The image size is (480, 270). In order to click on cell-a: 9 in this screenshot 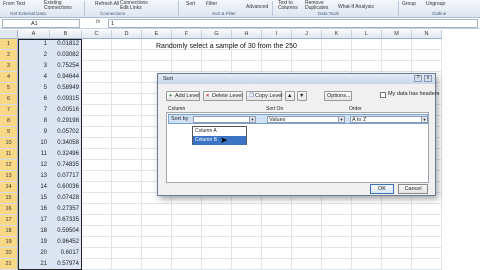, I will do `click(34, 132)`.